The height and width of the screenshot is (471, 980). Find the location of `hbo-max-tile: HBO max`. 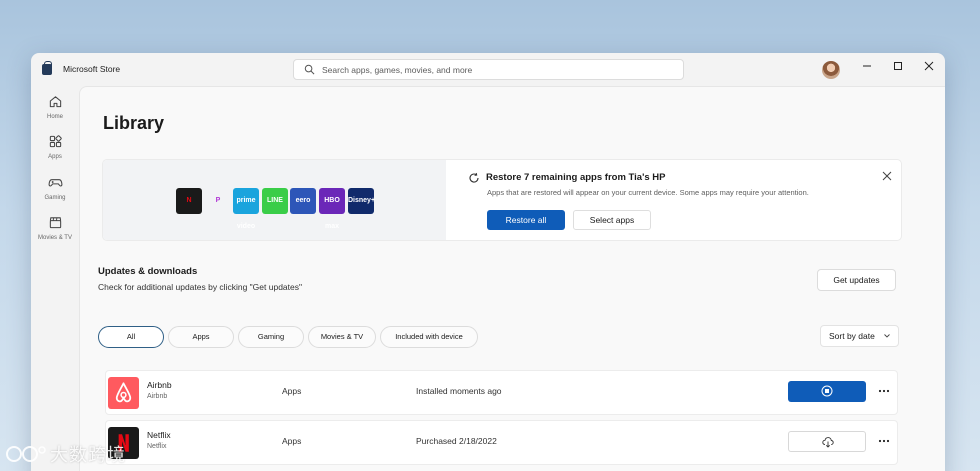

hbo-max-tile: HBO max is located at coordinates (332, 209).